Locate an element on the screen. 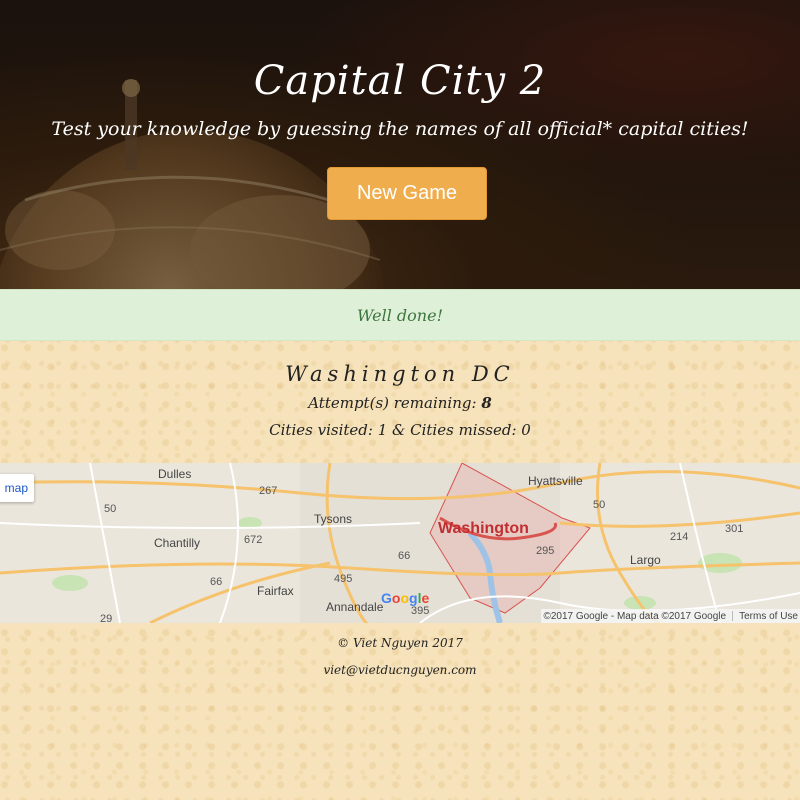 The height and width of the screenshot is (800, 800). attempts-value: 8 is located at coordinates (486, 403).